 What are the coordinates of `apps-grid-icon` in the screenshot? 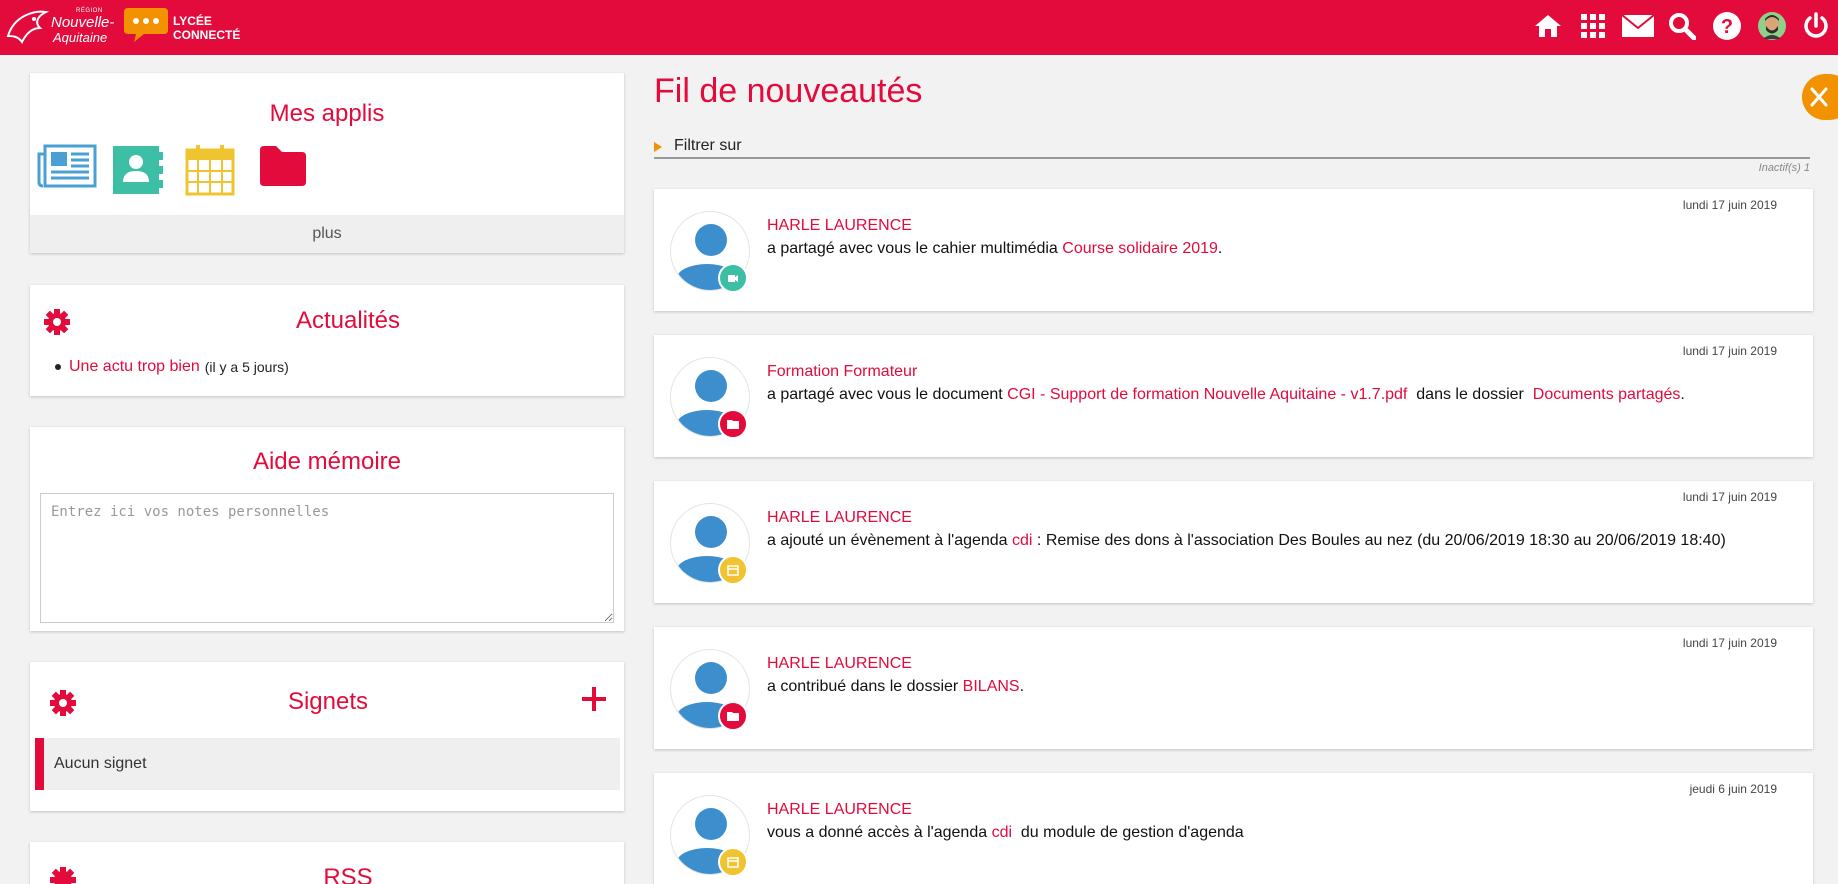 It's located at (1593, 26).